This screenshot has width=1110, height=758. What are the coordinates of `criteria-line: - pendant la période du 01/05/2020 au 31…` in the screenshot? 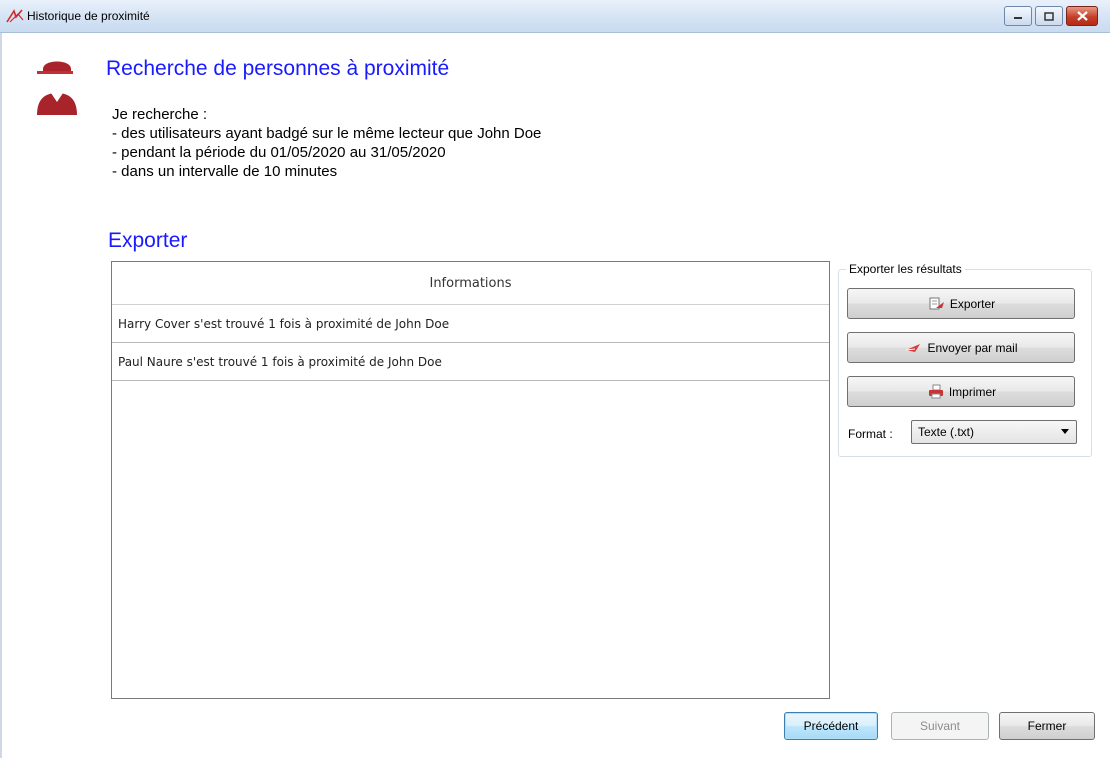 It's located at (279, 152).